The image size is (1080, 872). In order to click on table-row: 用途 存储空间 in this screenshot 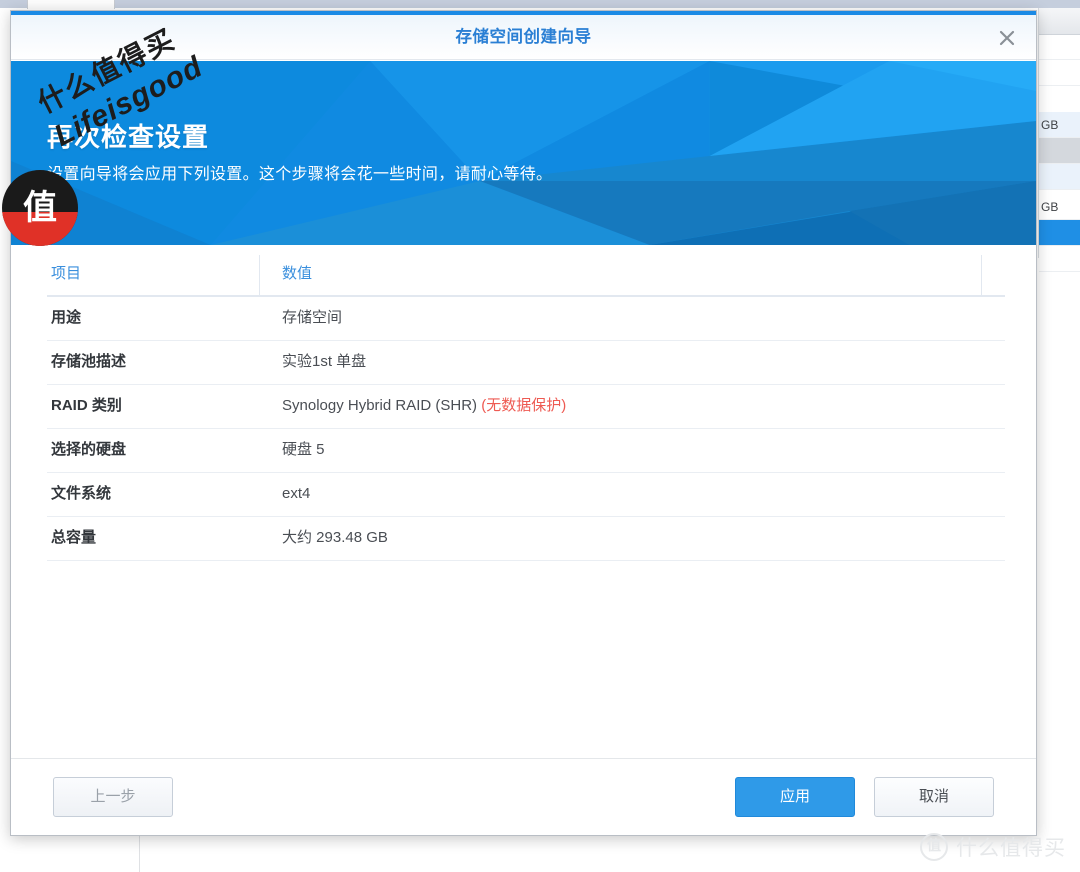, I will do `click(526, 319)`.